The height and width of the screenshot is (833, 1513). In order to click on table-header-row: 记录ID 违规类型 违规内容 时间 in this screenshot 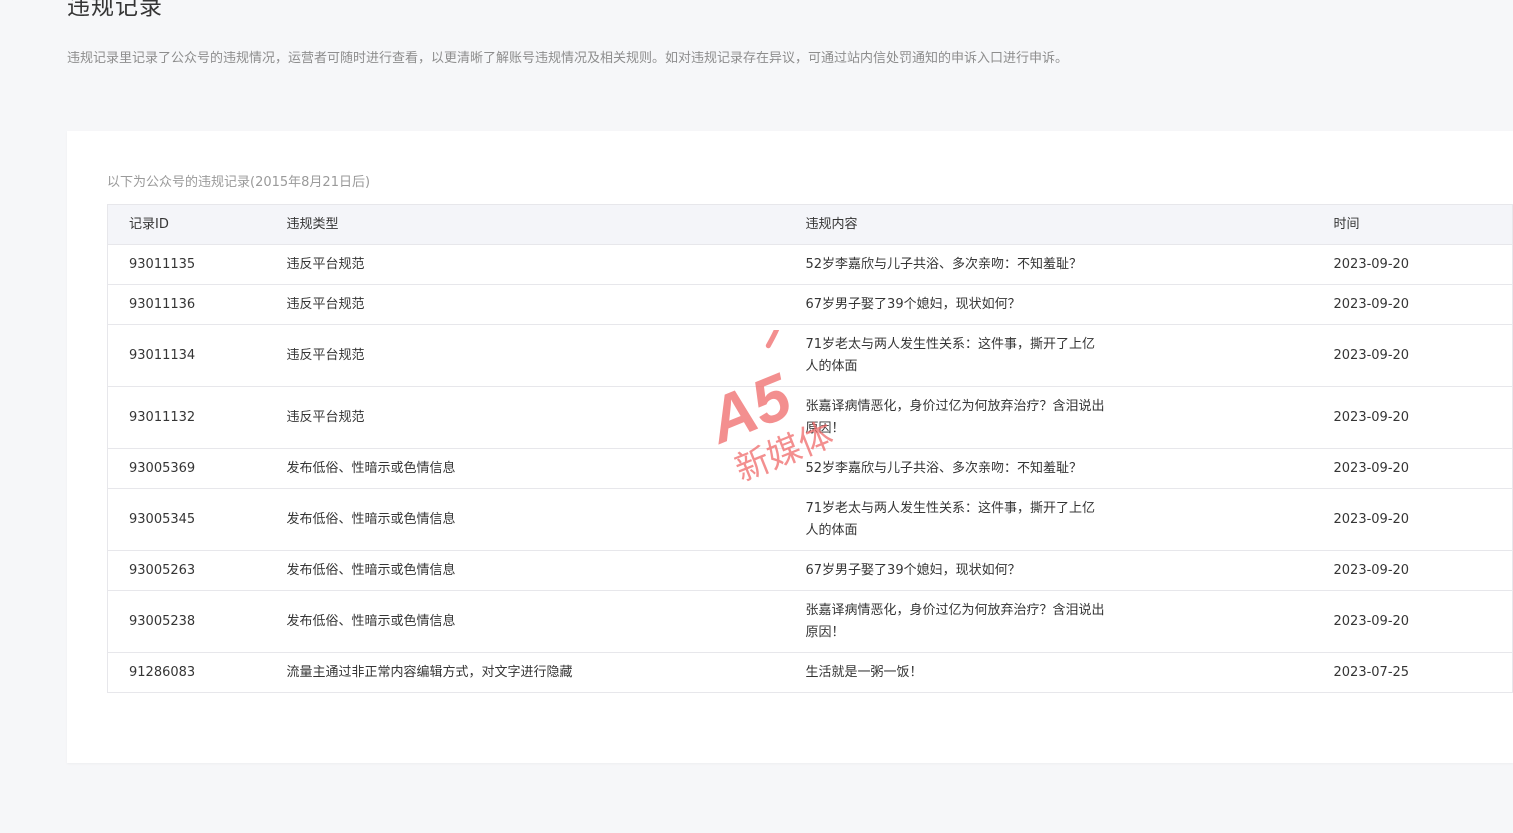, I will do `click(810, 224)`.